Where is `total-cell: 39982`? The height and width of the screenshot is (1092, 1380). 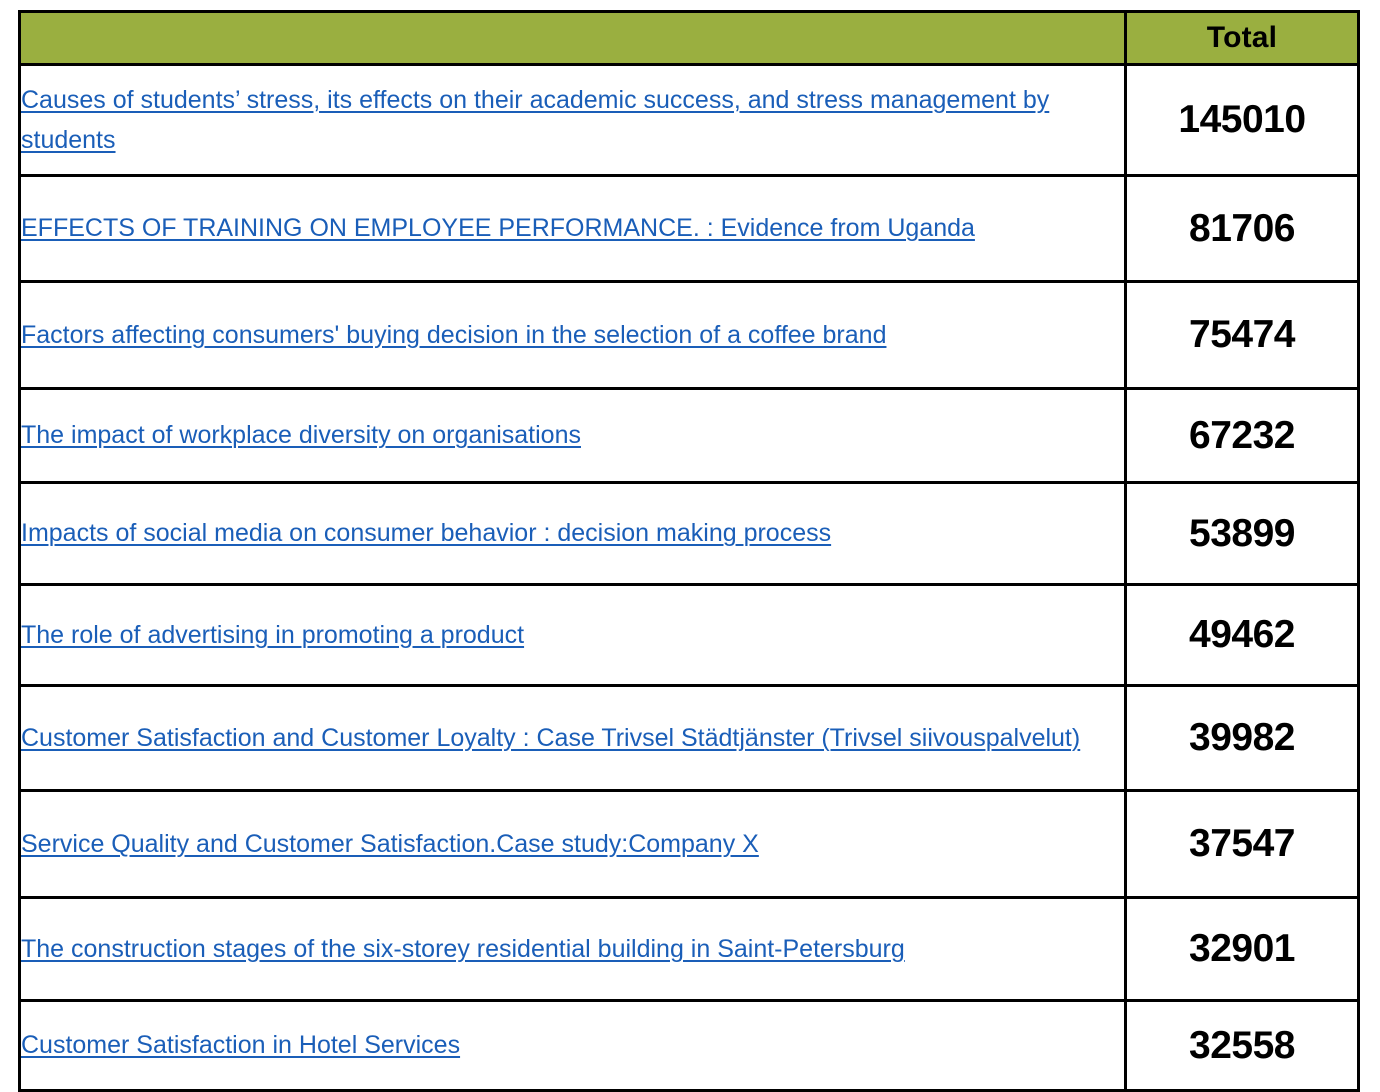
total-cell: 39982 is located at coordinates (1242, 738).